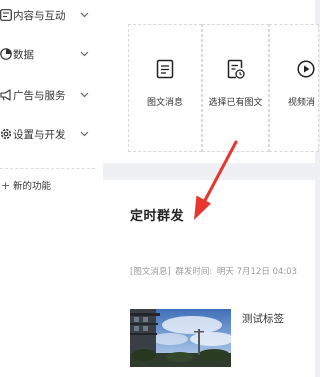  Describe the element at coordinates (6, 185) in the screenshot. I see `plus-icon: +` at that location.